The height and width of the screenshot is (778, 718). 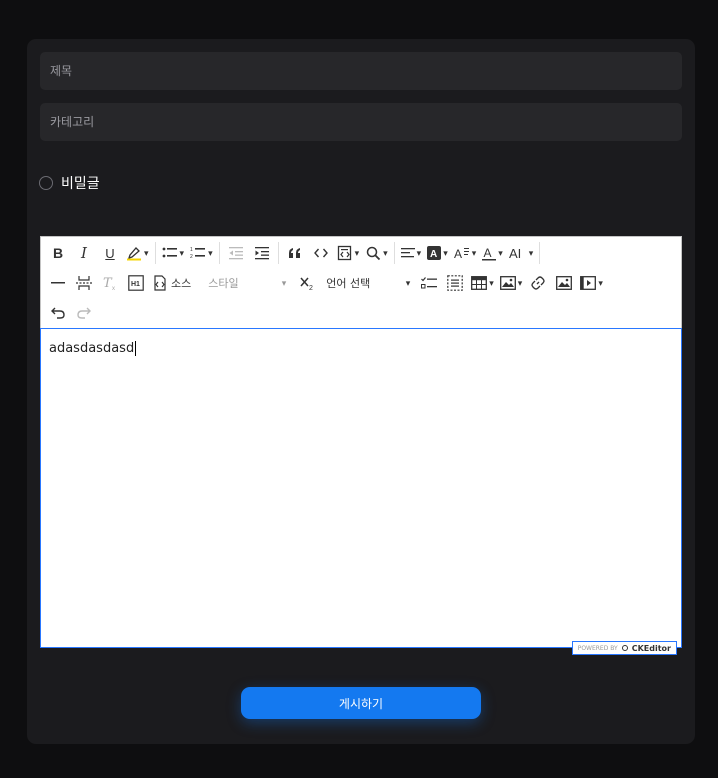 I want to click on source-editing-button: 소스, so click(x=171, y=283).